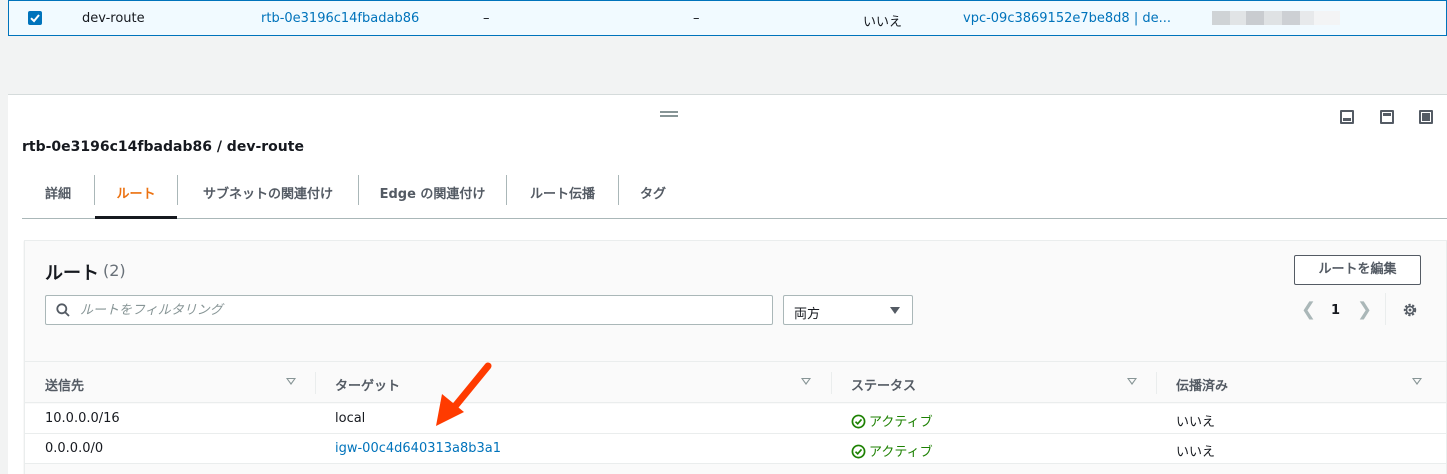  What do you see at coordinates (163, 147) in the screenshot?
I see `panel-title: rtb-0e3196c14fbadab86 / dev-route` at bounding box center [163, 147].